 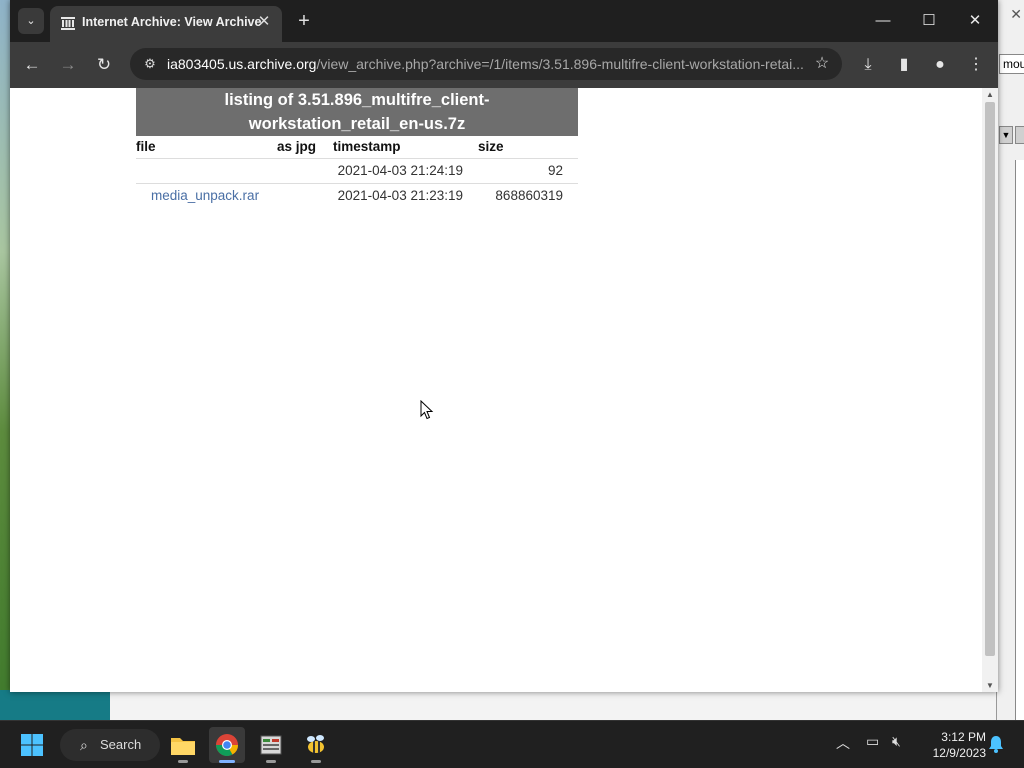 I want to click on mouse-cursor-icon, so click(x=427, y=410).